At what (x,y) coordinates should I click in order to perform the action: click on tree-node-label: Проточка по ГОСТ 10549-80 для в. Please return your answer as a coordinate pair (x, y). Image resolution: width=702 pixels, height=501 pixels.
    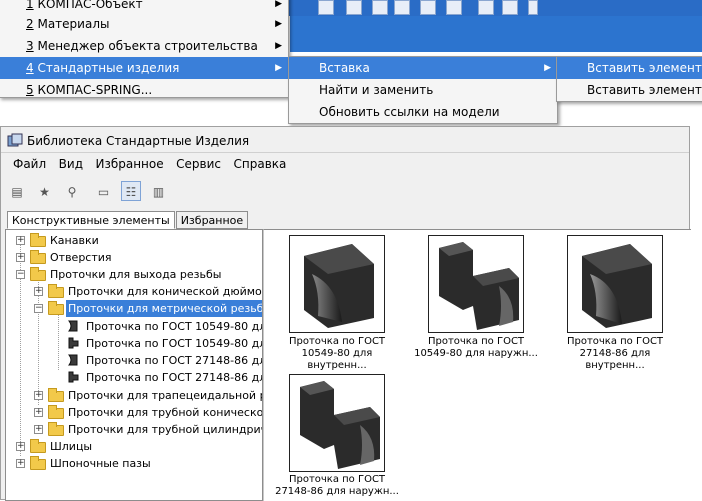
    Looking at the image, I should click on (174, 326).